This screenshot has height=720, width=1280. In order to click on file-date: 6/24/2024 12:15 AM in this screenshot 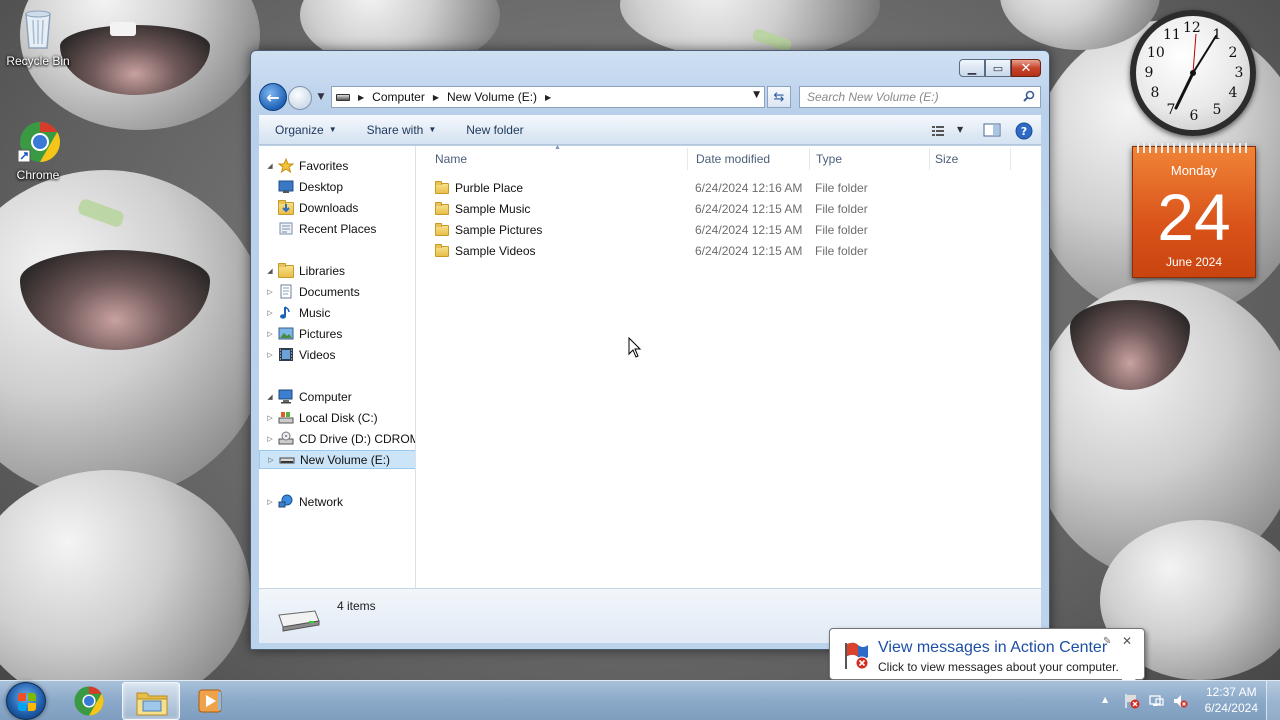, I will do `click(749, 230)`.